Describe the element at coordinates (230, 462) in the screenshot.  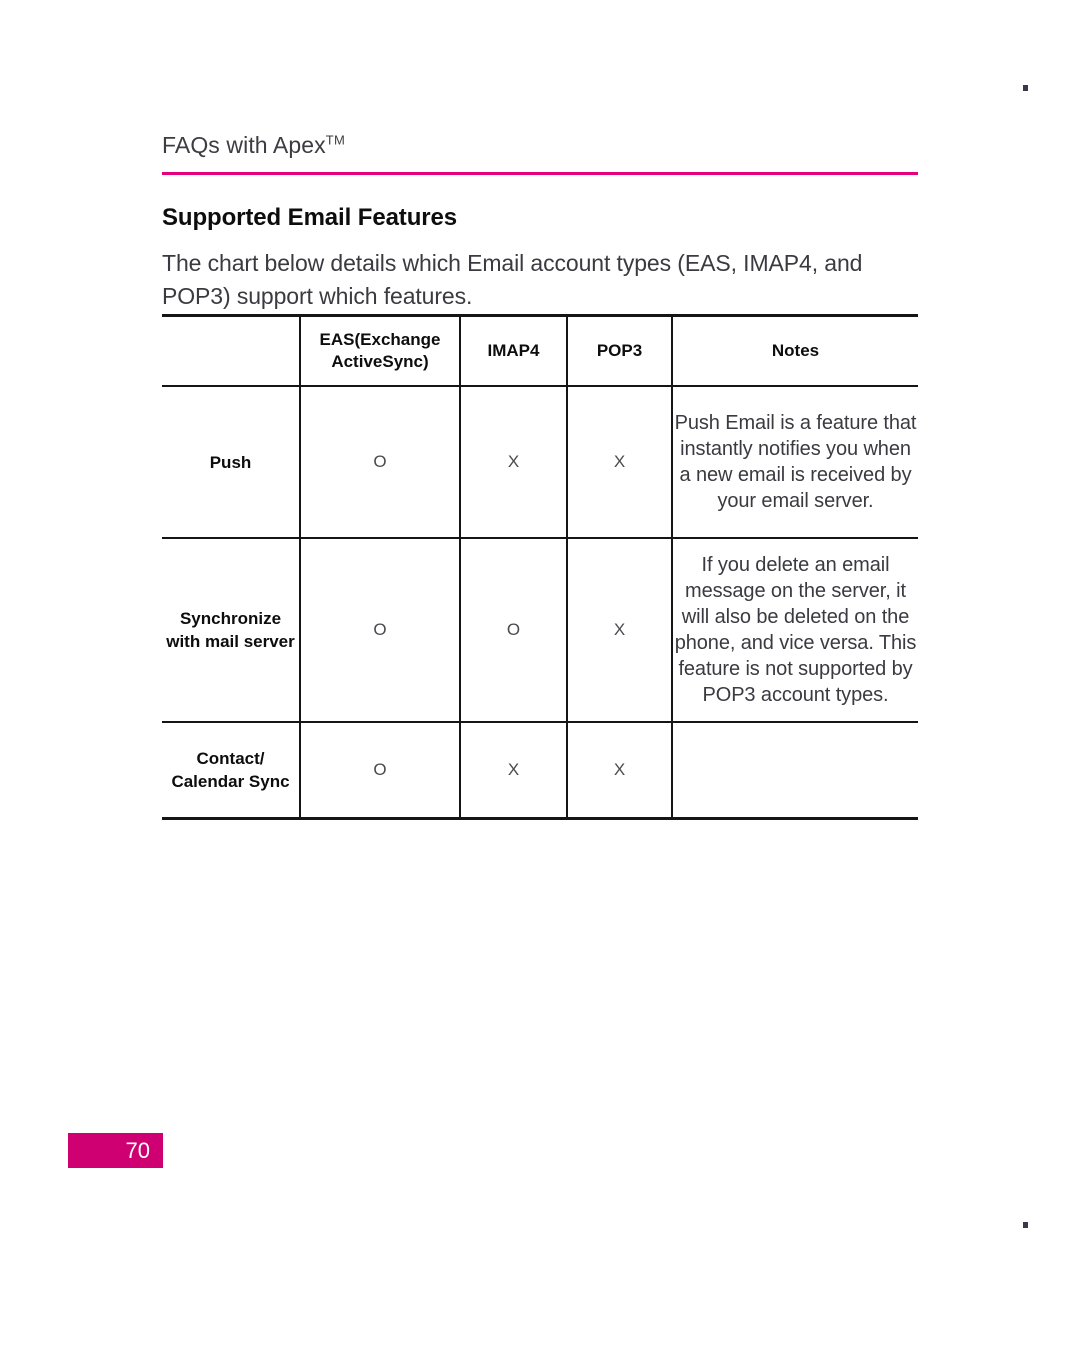
I see `cell-feature-name: Push` at that location.